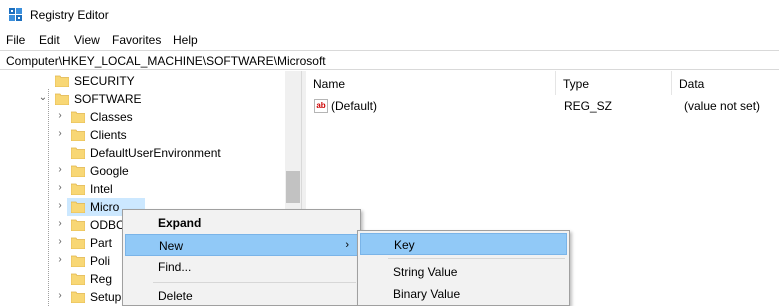  Describe the element at coordinates (722, 106) in the screenshot. I see `value-data: (value not set)` at that location.